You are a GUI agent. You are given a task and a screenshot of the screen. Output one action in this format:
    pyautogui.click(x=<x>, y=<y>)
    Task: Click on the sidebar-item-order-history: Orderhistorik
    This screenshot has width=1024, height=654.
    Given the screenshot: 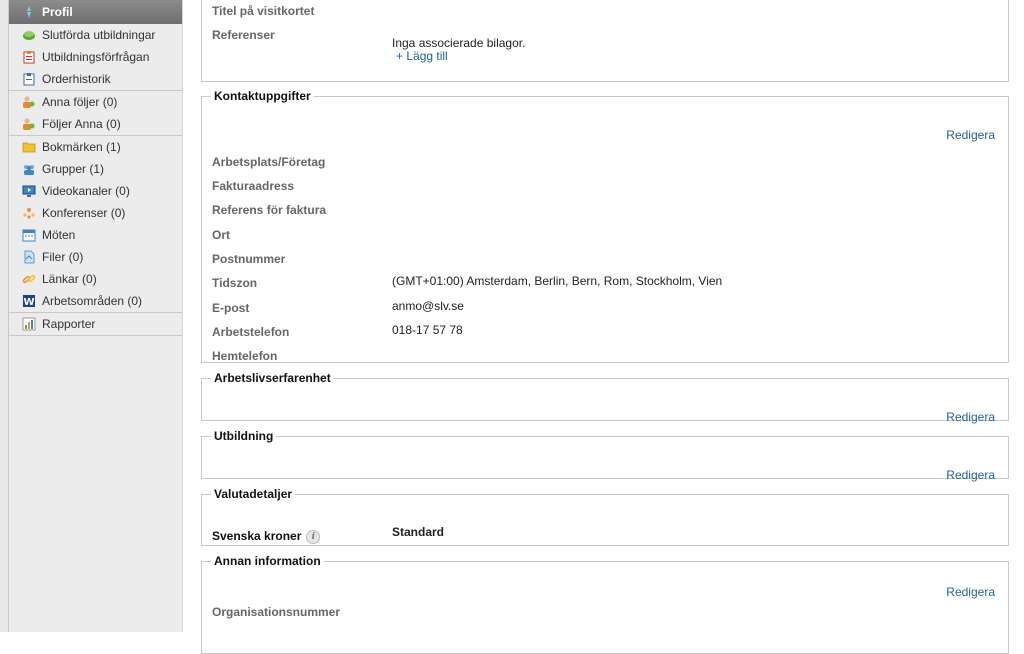 What is the action you would take?
    pyautogui.click(x=95, y=79)
    